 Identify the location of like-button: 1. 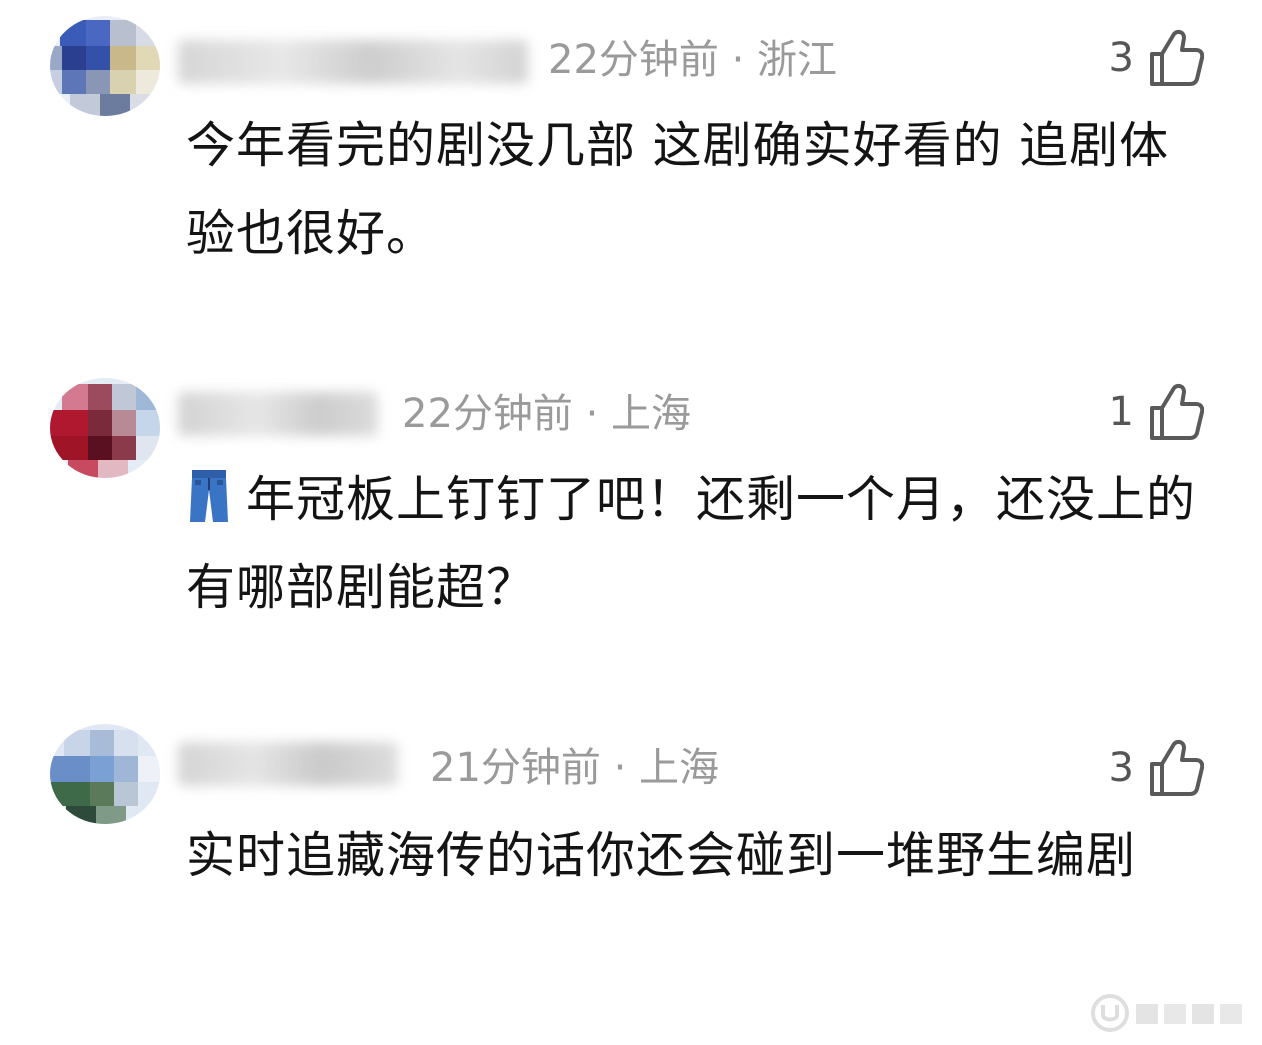
(1156, 412).